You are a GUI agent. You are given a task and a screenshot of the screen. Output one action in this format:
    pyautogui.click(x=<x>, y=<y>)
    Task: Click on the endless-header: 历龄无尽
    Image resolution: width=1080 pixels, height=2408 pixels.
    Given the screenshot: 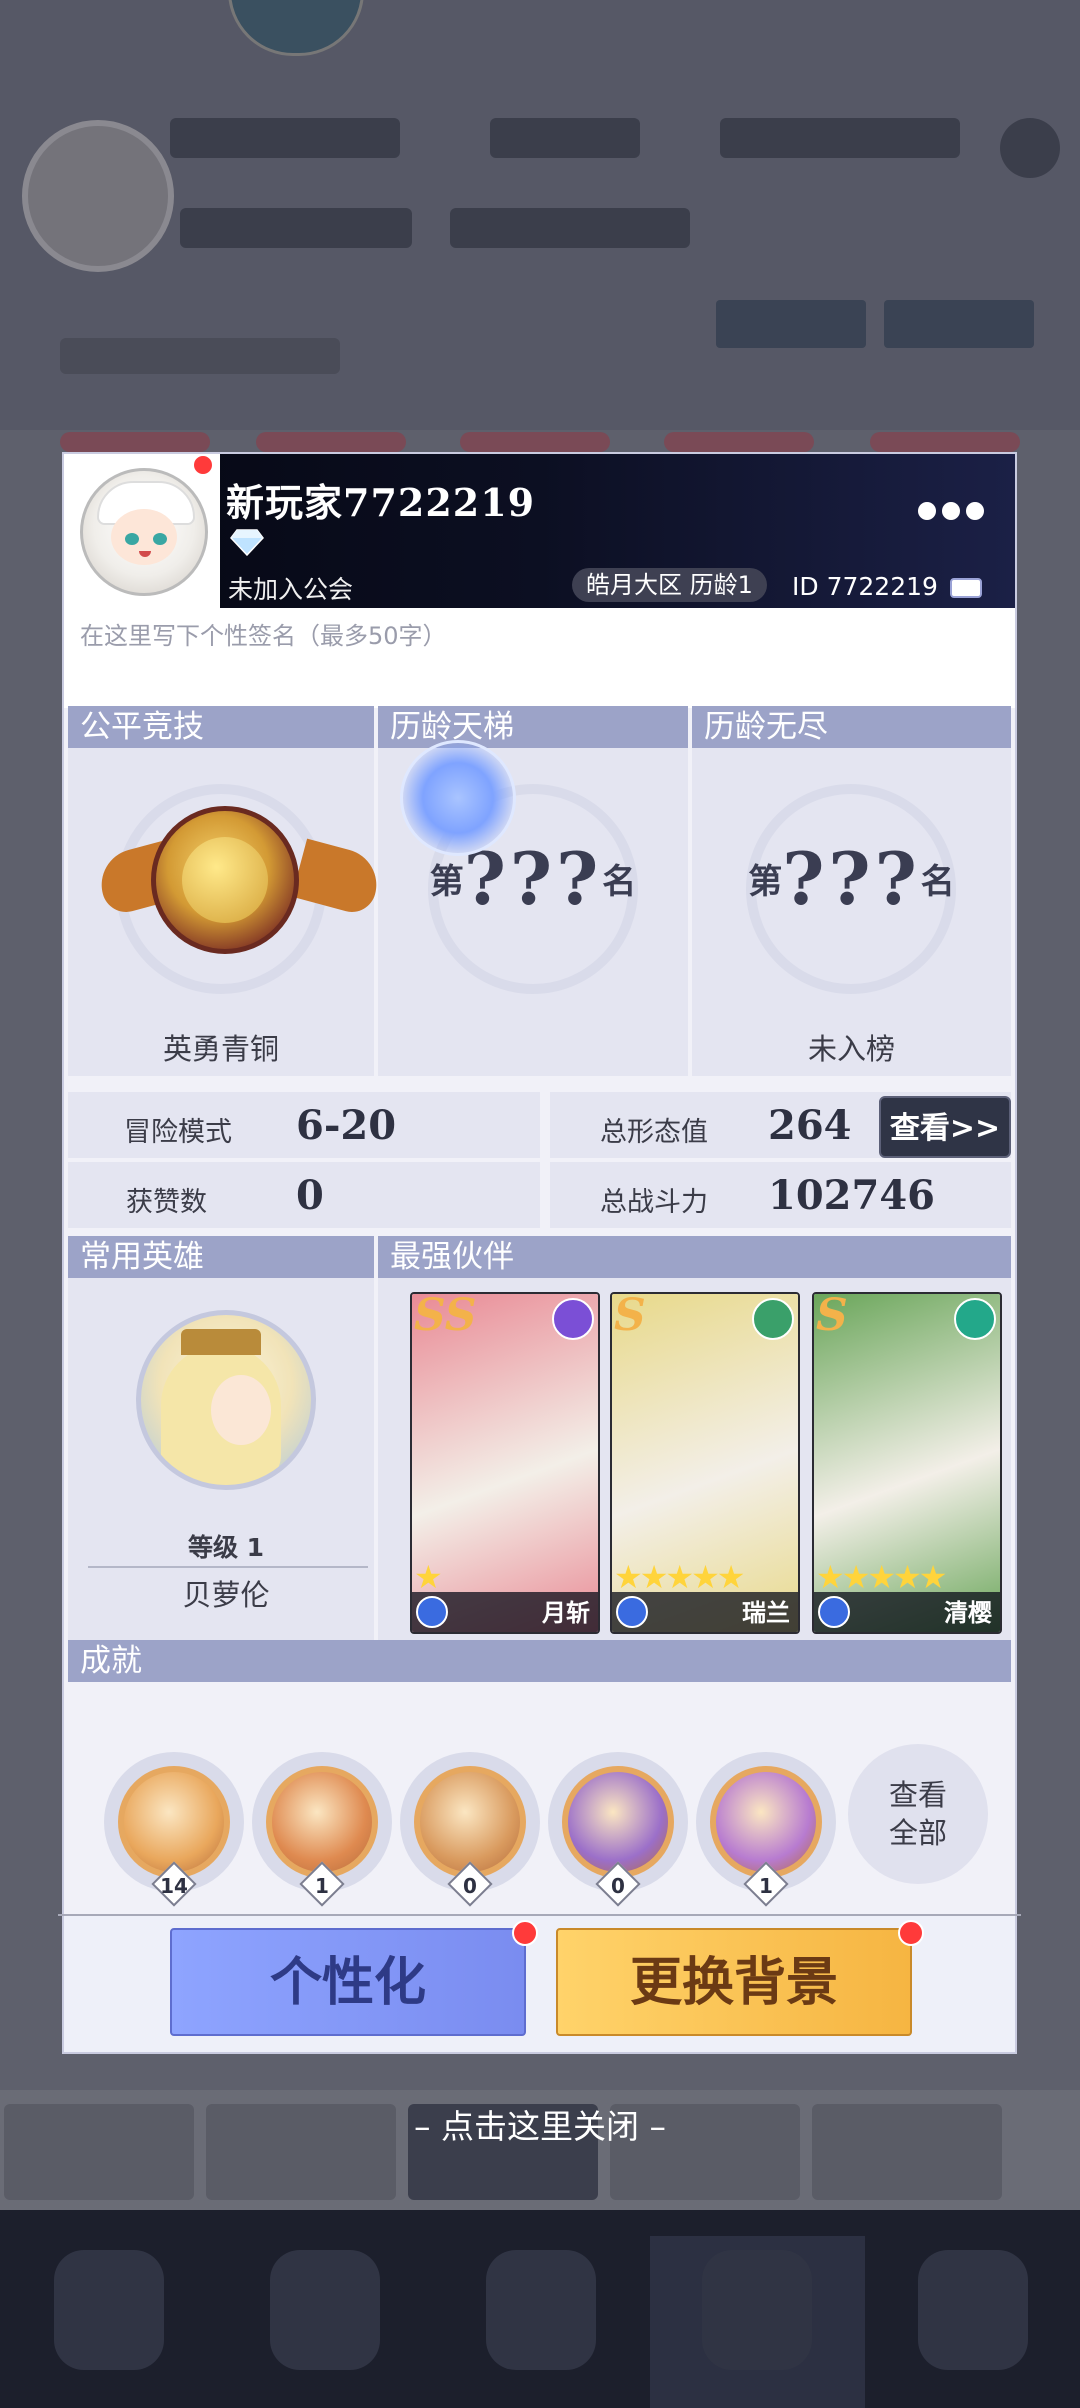 What is the action you would take?
    pyautogui.click(x=851, y=727)
    